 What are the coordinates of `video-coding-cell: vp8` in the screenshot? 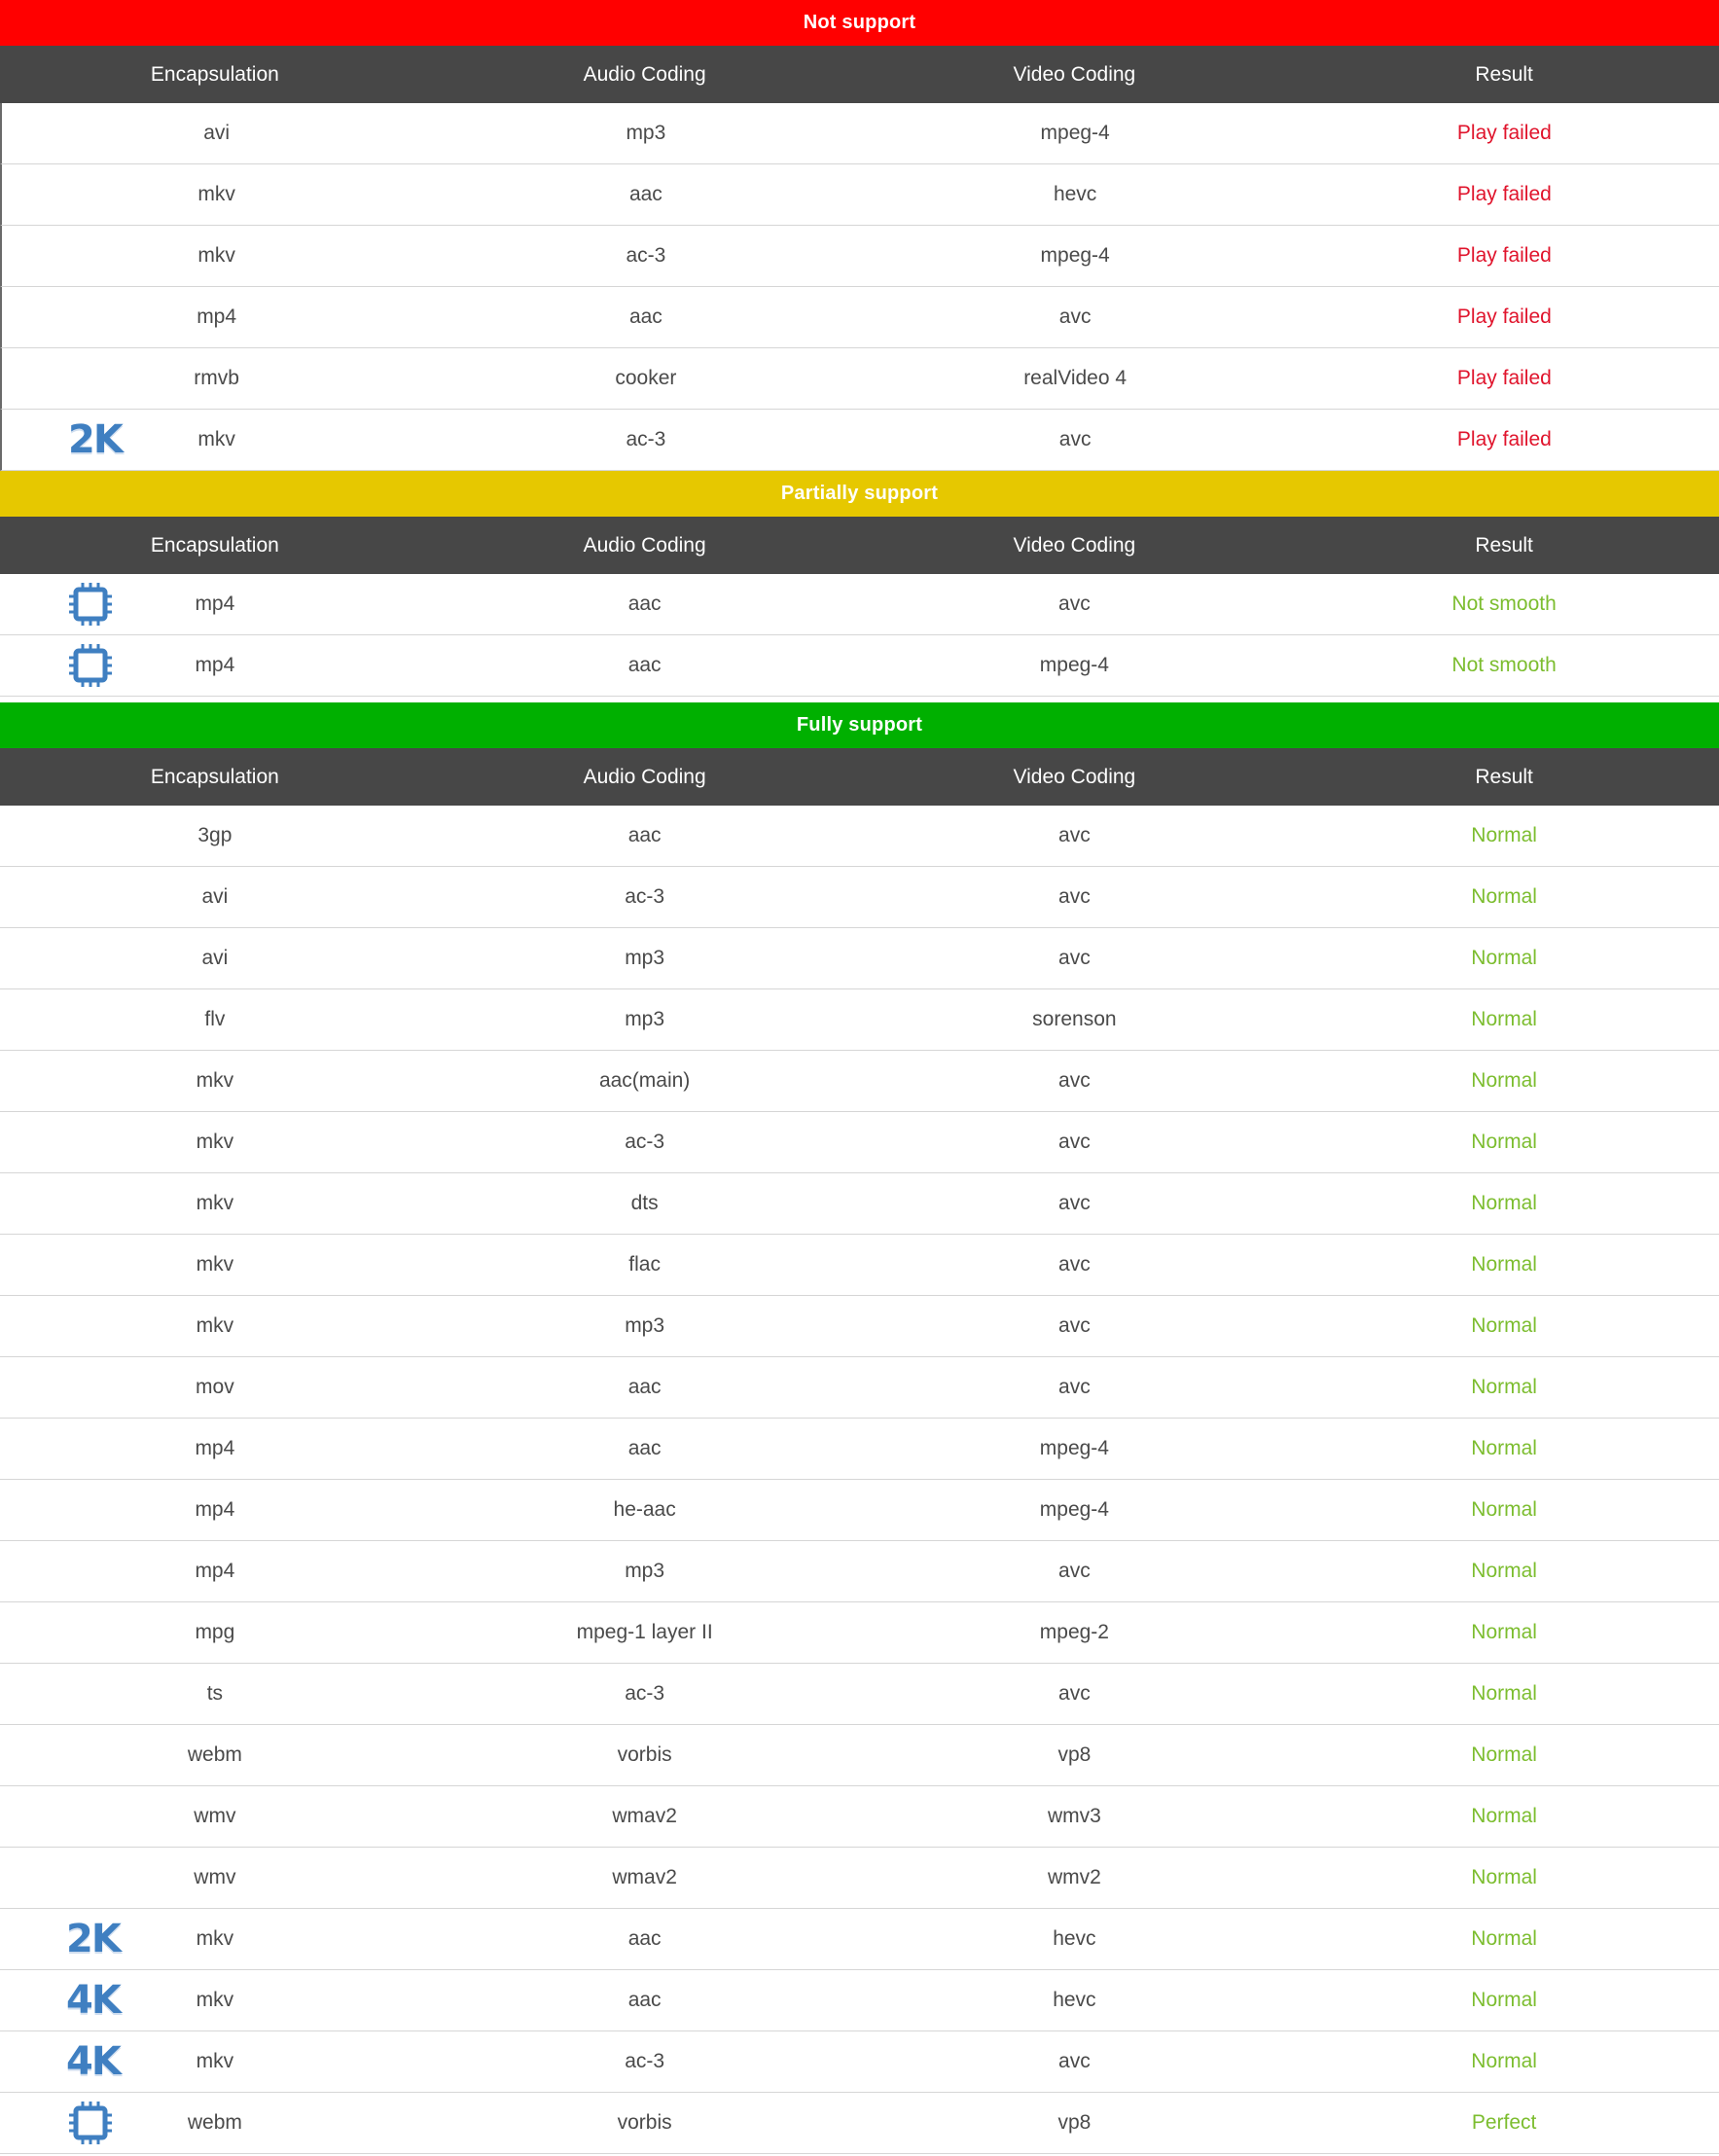 It's located at (1074, 2122).